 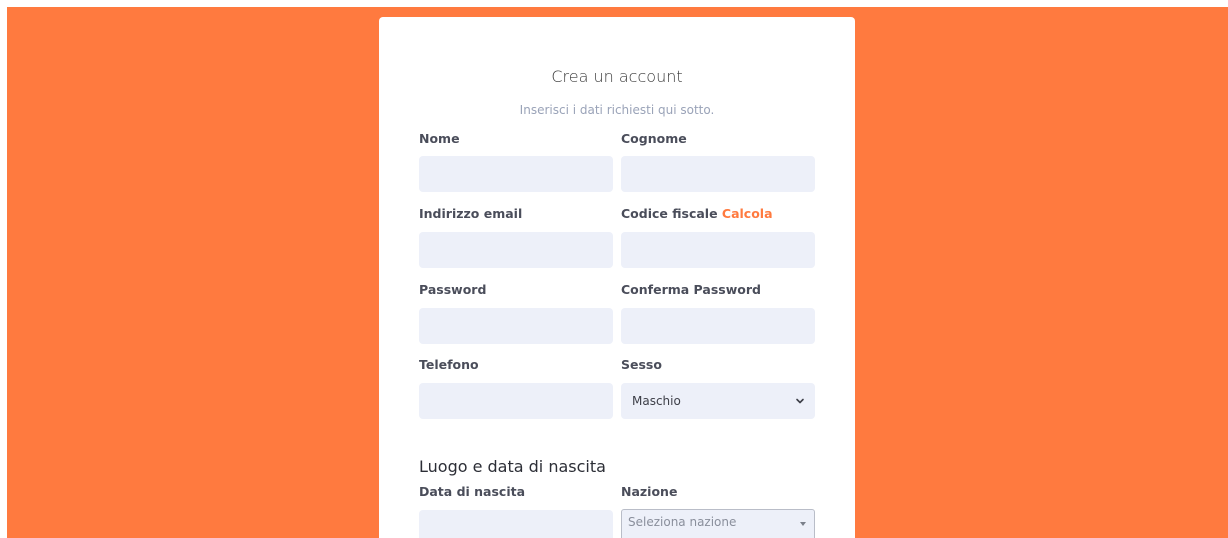 I want to click on telefono-label: Telefono, so click(x=449, y=364).